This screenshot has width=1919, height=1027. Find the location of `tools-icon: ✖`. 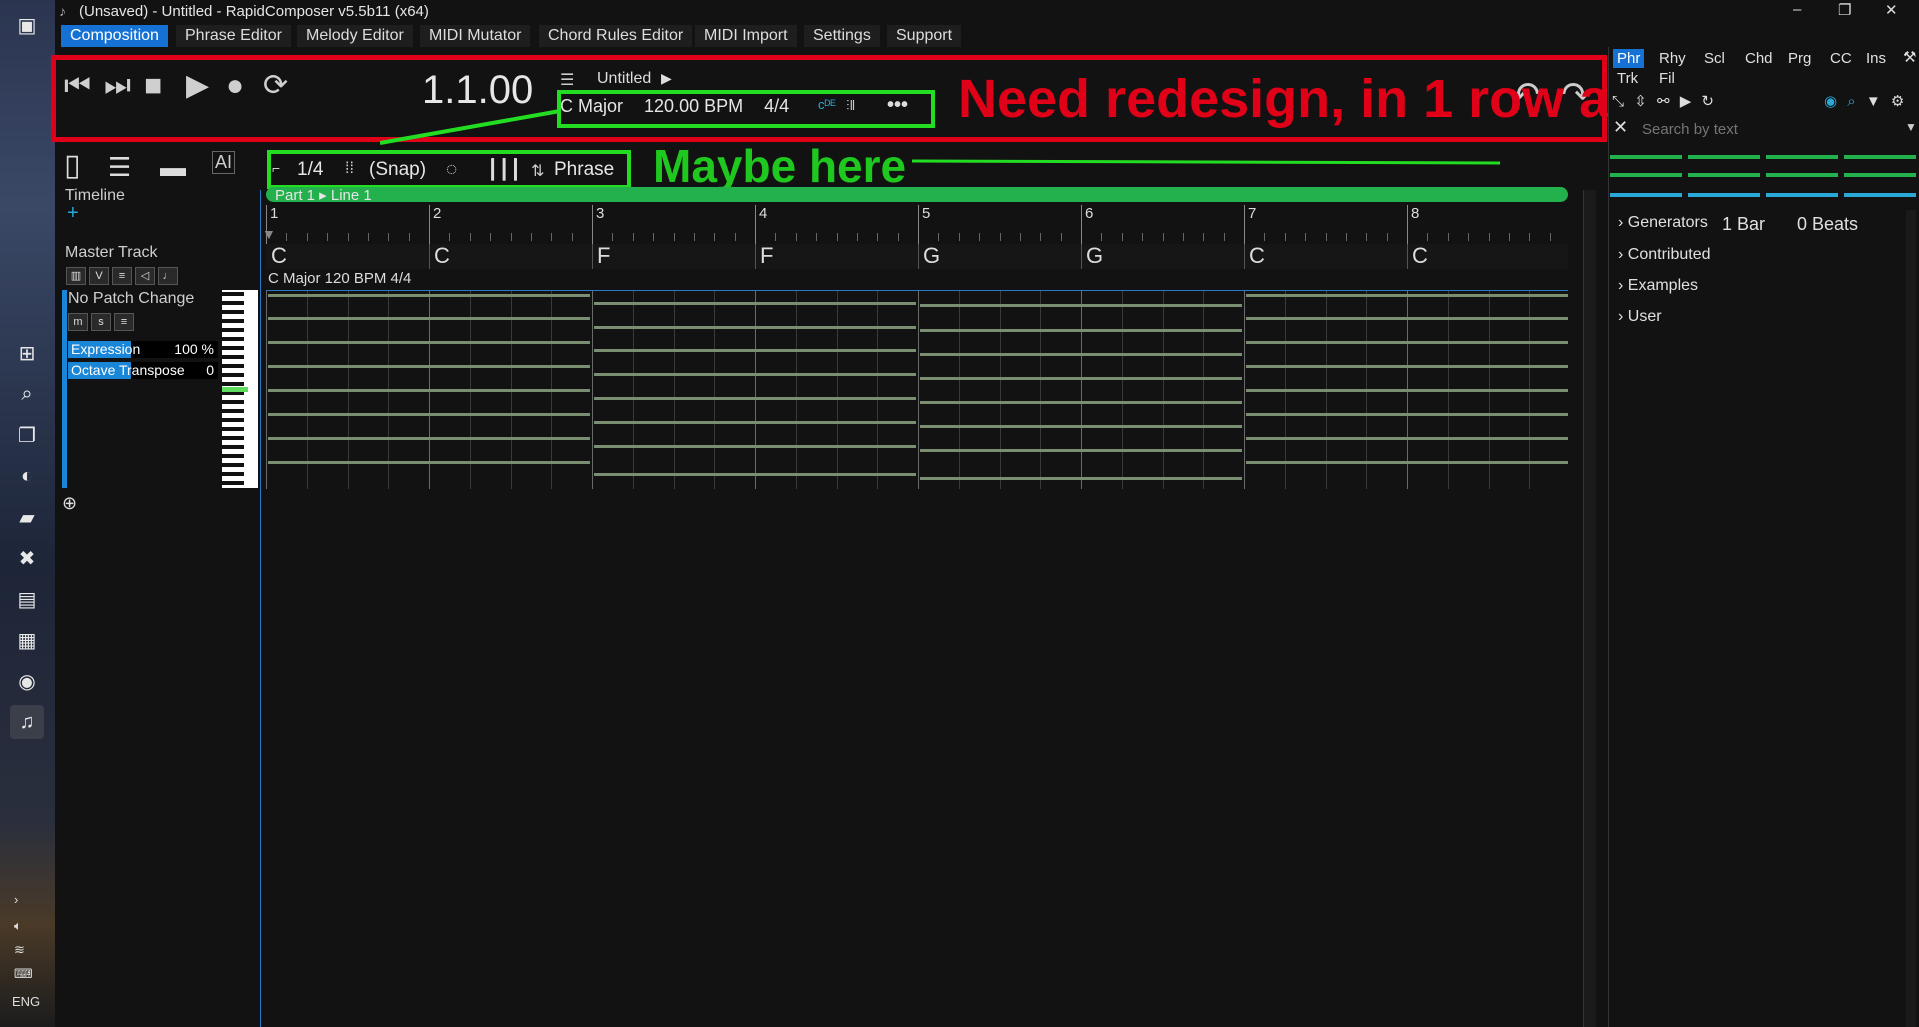

tools-icon: ✖ is located at coordinates (27, 558).